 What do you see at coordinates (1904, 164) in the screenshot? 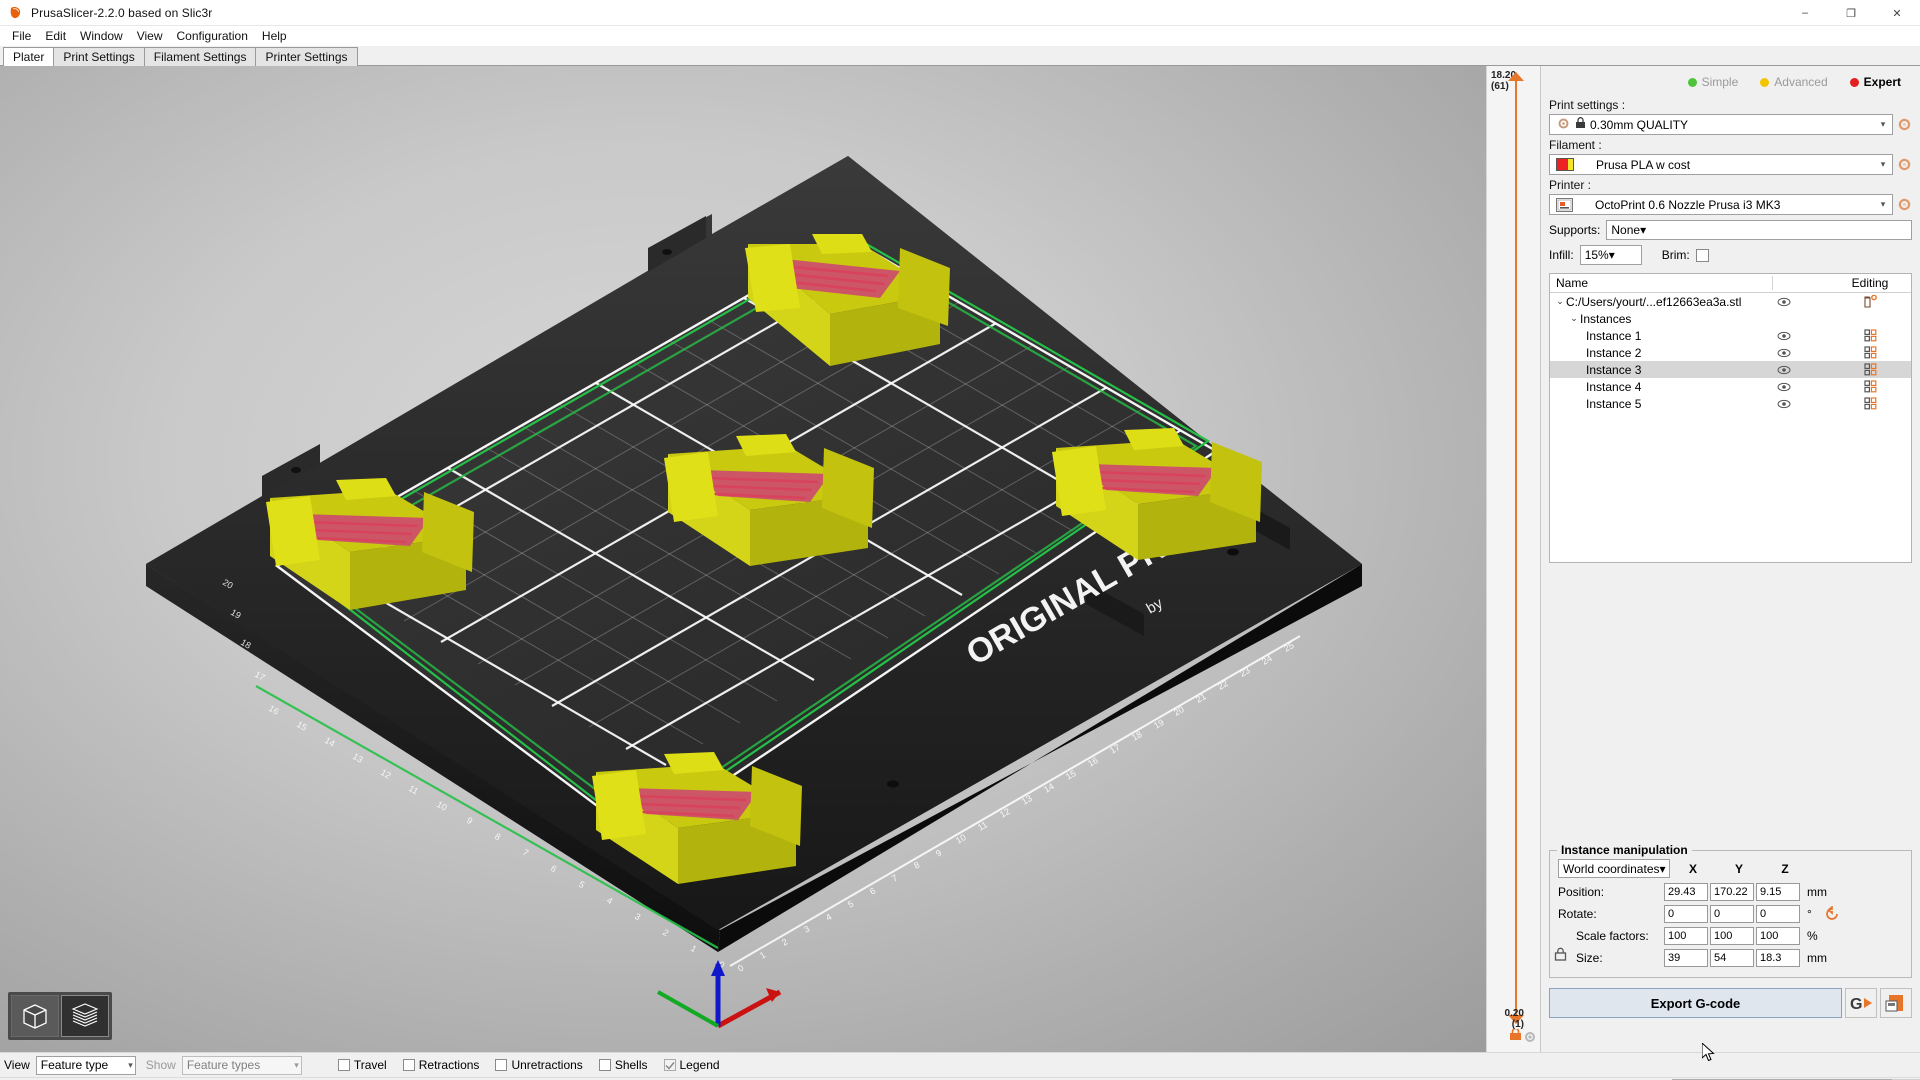
I see `filament-edit-gear-icon` at bounding box center [1904, 164].